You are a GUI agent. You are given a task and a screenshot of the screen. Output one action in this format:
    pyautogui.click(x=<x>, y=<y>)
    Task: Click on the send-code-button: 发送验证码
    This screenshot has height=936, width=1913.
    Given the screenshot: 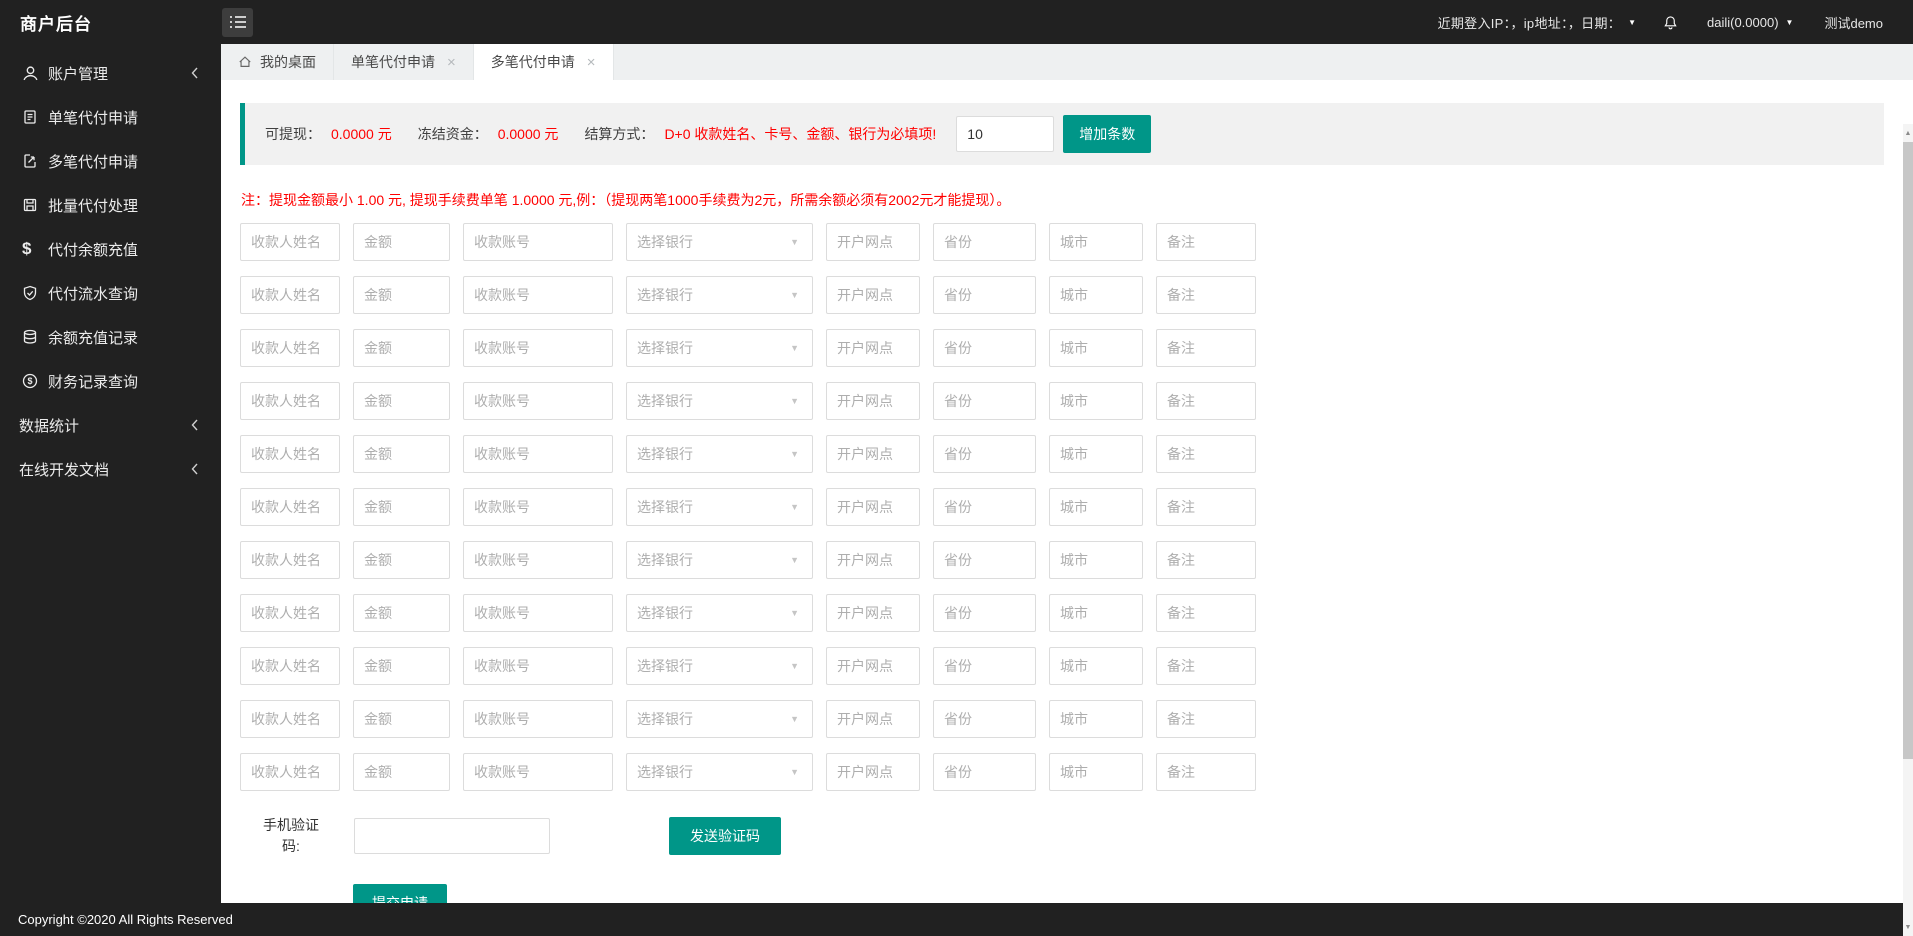 What is the action you would take?
    pyautogui.click(x=725, y=836)
    